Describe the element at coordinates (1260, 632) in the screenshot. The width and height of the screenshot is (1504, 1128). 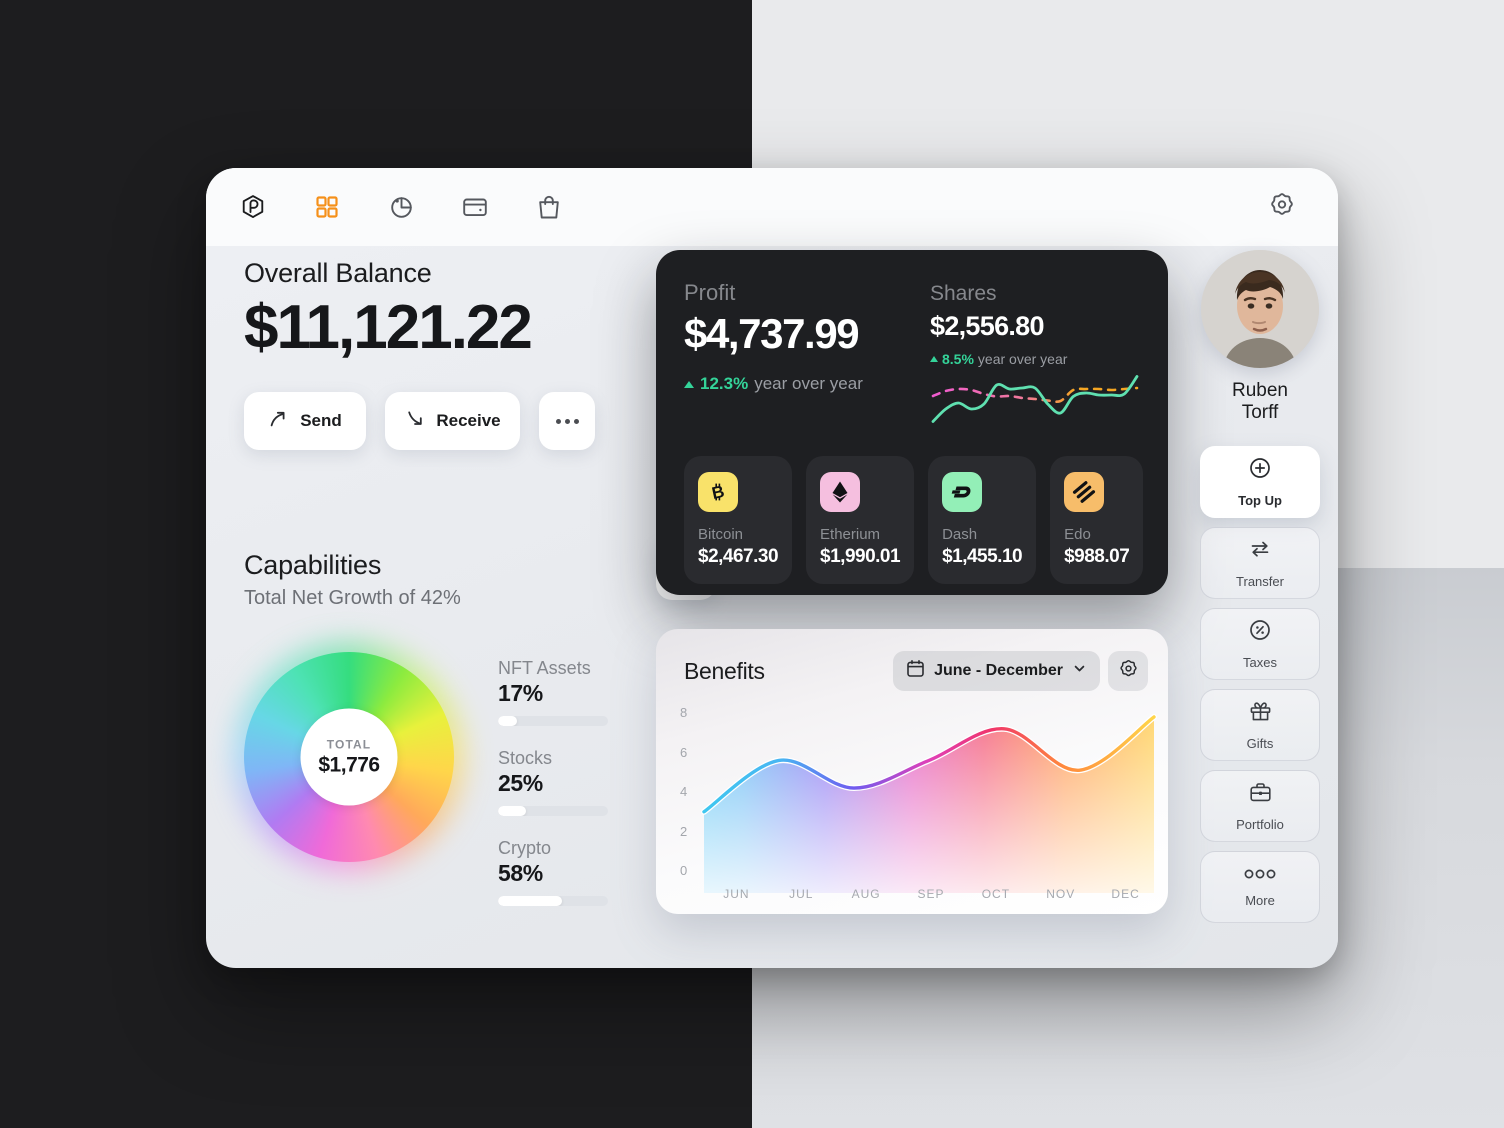
I see `percent-circle-icon` at that location.